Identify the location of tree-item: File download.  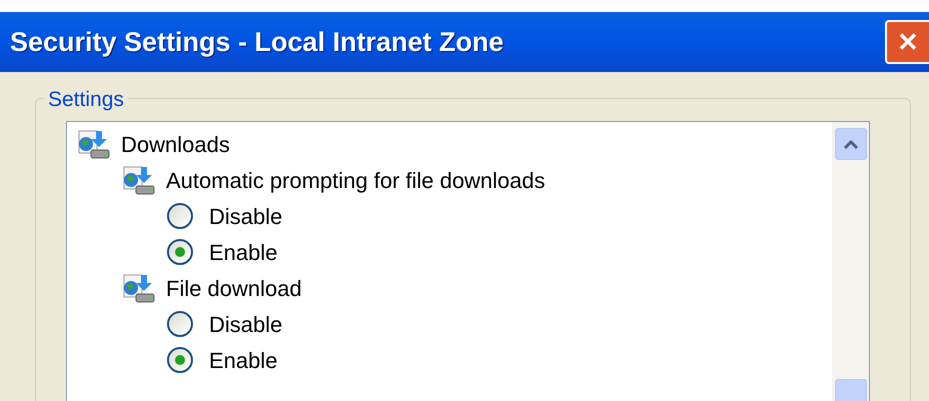
(234, 288).